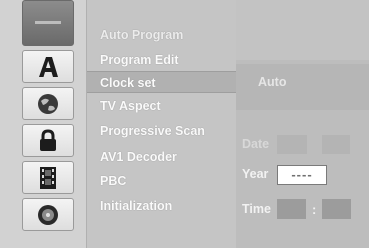 The height and width of the screenshot is (248, 369). I want to click on clock-mode-value: Auto, so click(272, 82).